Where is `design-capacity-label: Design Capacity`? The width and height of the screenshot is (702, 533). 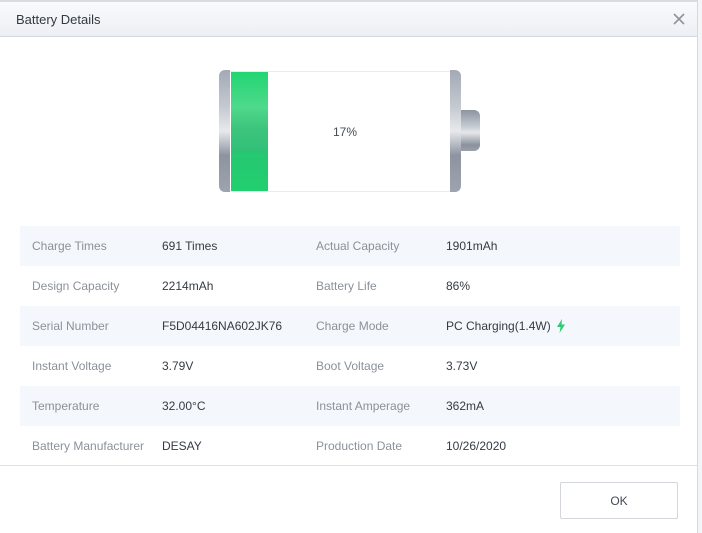
design-capacity-label: Design Capacity is located at coordinates (76, 286).